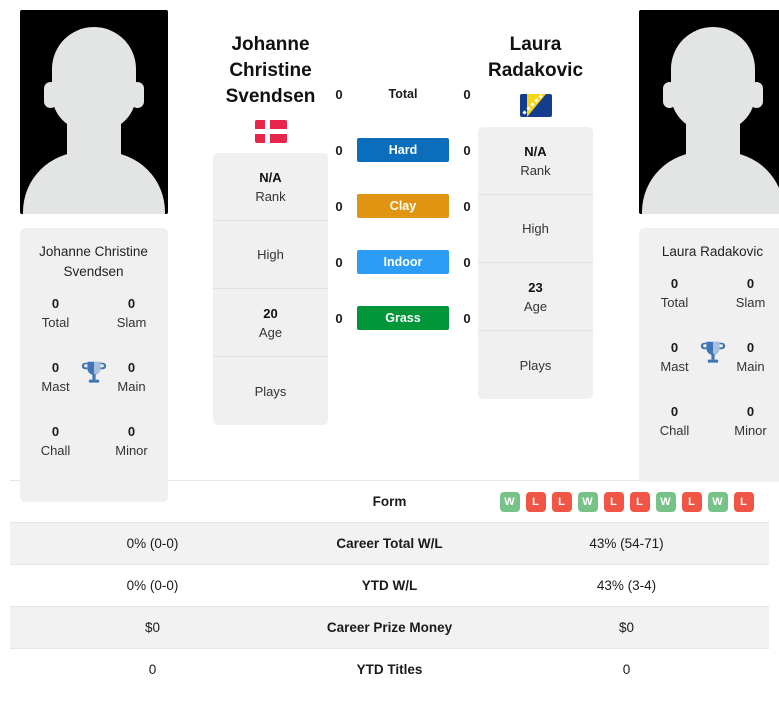  I want to click on surface-badge-hard: Hard, so click(403, 150).